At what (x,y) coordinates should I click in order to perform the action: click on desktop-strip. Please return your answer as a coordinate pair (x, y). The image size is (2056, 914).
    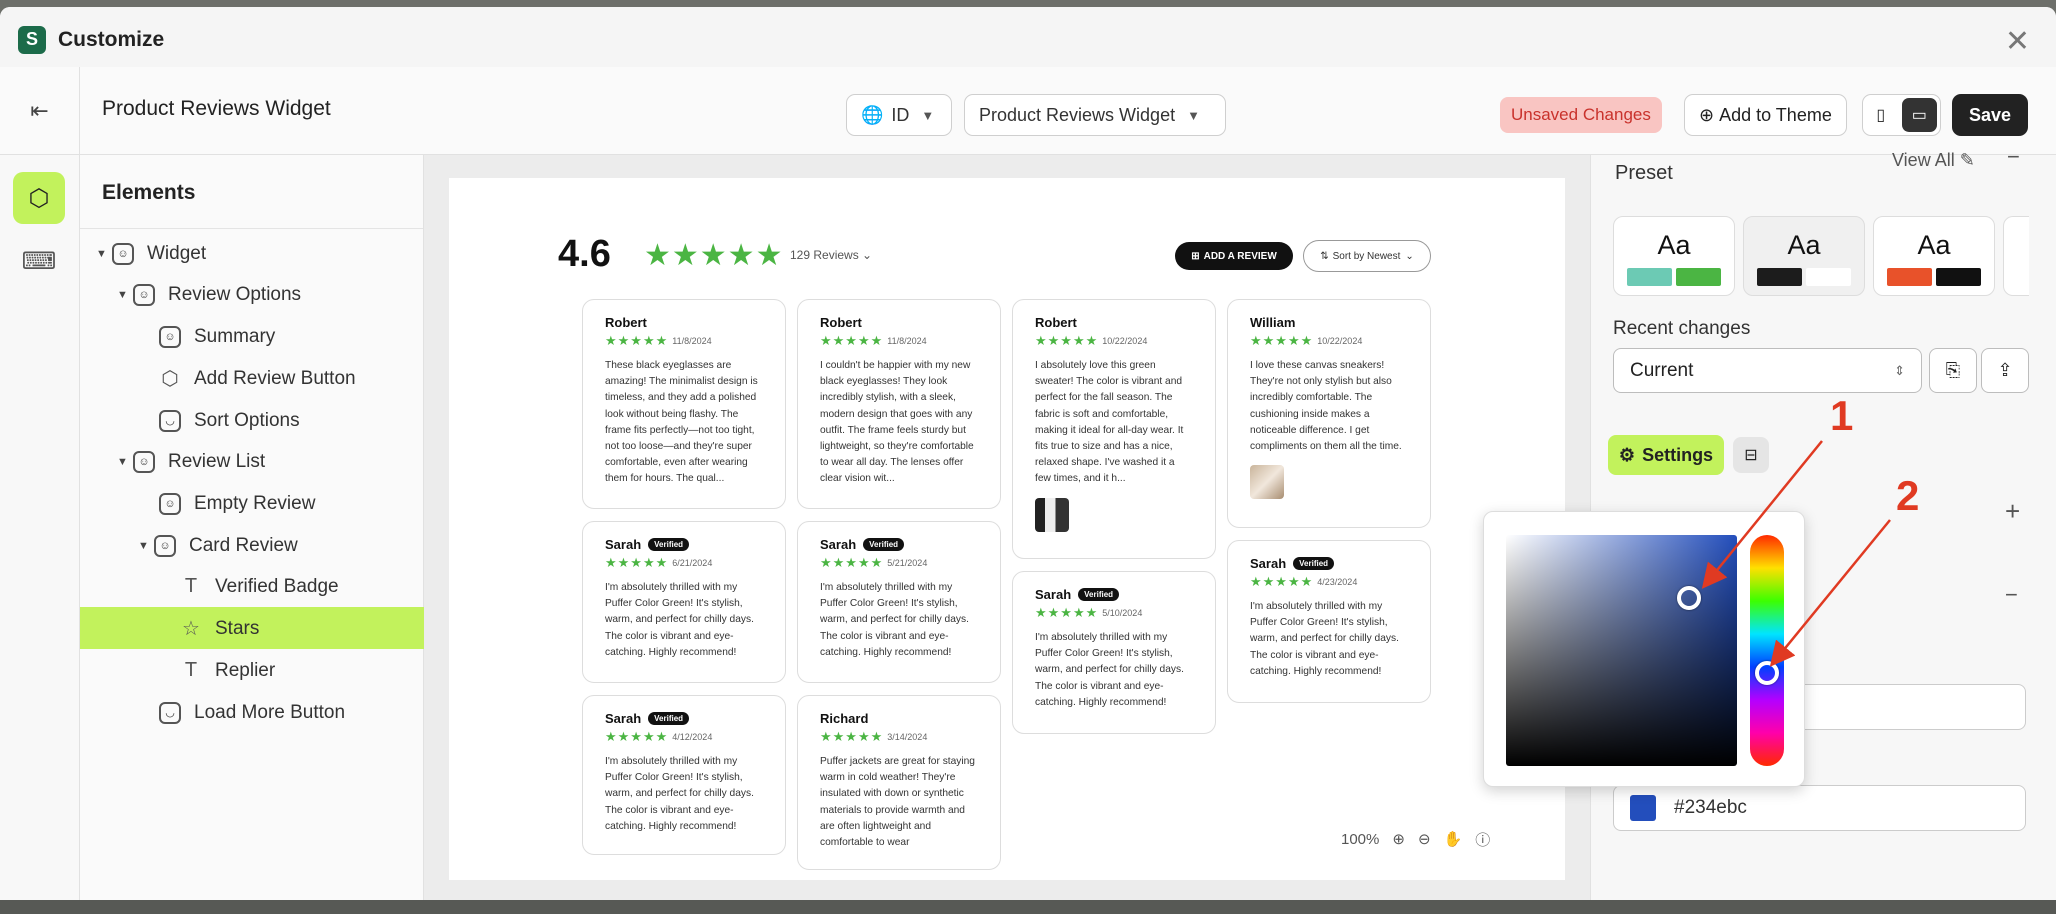
    Looking at the image, I should click on (1028, 907).